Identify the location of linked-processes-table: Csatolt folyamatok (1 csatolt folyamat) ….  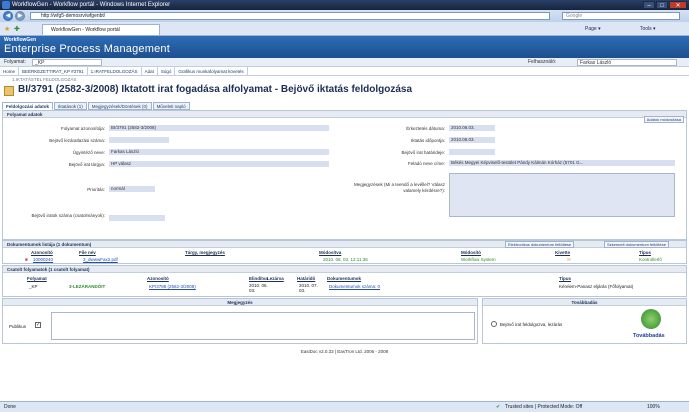
(344, 281).